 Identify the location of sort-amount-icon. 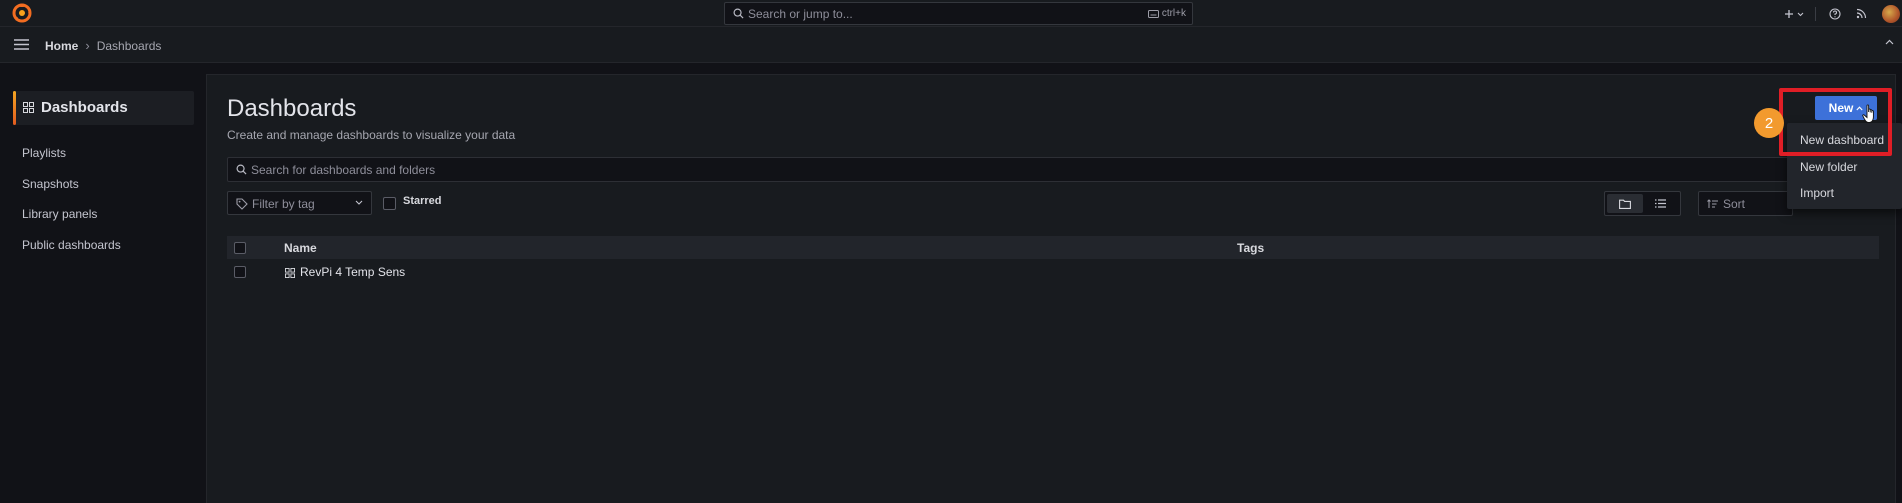
(1712, 204).